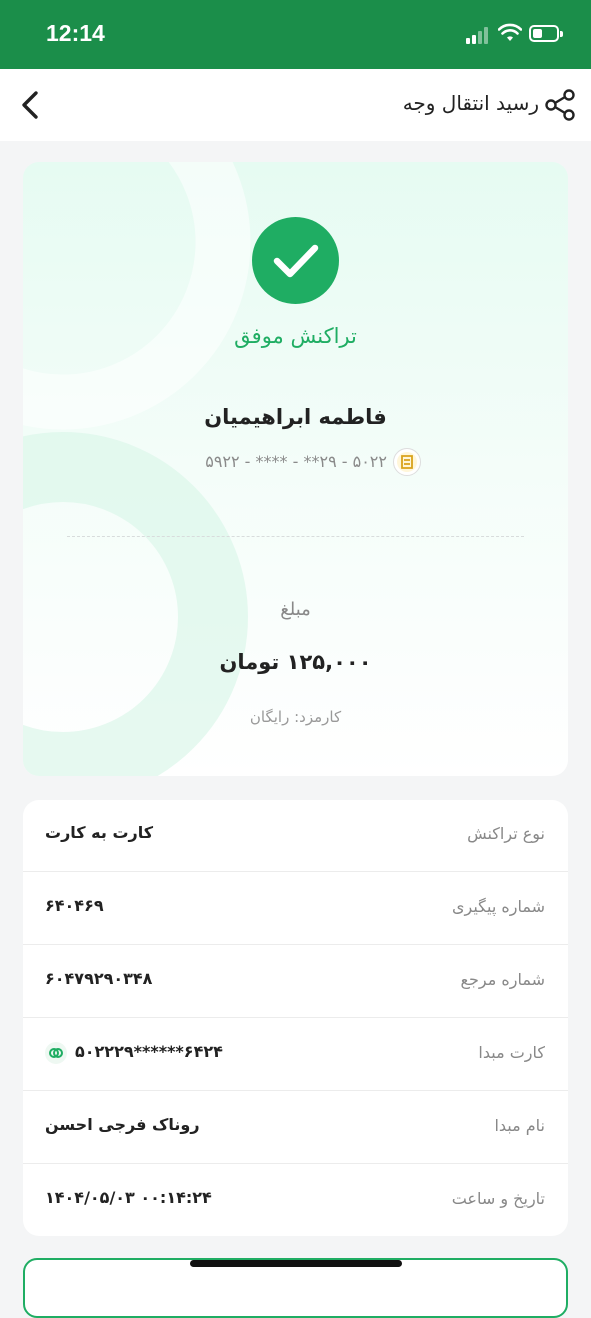  What do you see at coordinates (470, 103) in the screenshot?
I see `page-title: رسید انتقال وجه` at bounding box center [470, 103].